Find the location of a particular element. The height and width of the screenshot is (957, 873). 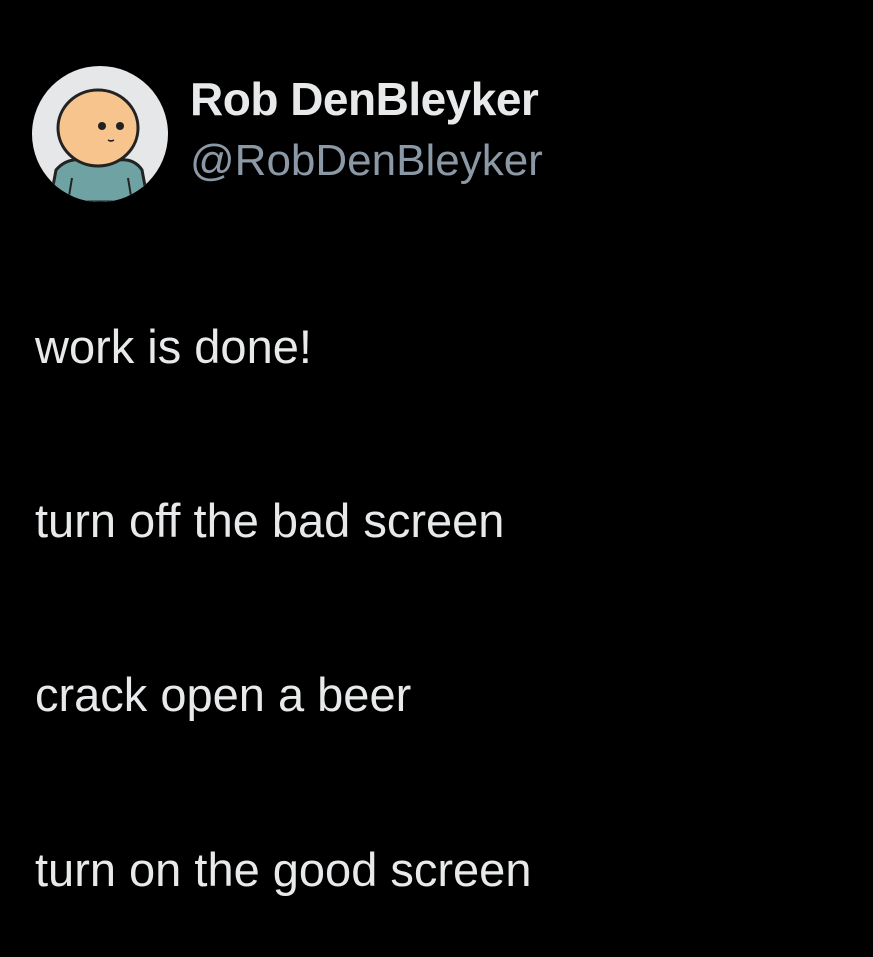

tweet-text-line: turn off the bad screen is located at coordinates (270, 520).